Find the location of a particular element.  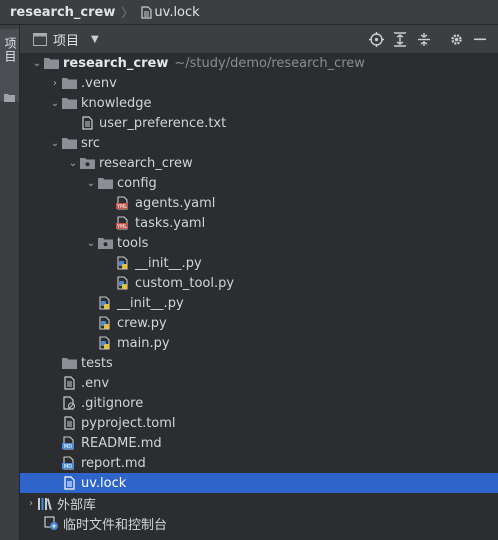

tree-row-custom-tool: custom_tool.py is located at coordinates (259, 283).